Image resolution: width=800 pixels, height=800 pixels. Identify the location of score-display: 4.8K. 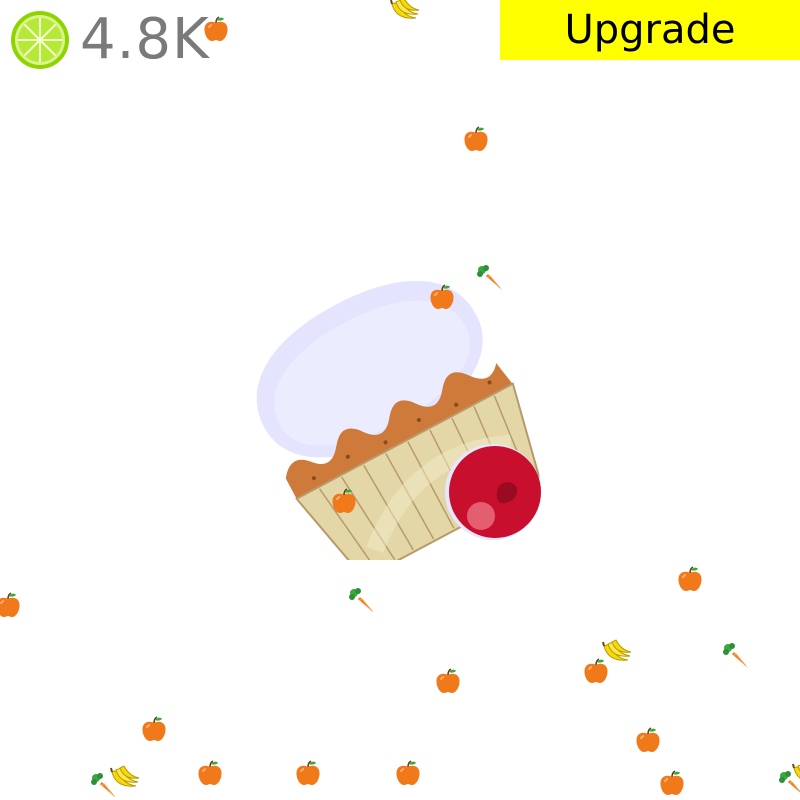
(110, 40).